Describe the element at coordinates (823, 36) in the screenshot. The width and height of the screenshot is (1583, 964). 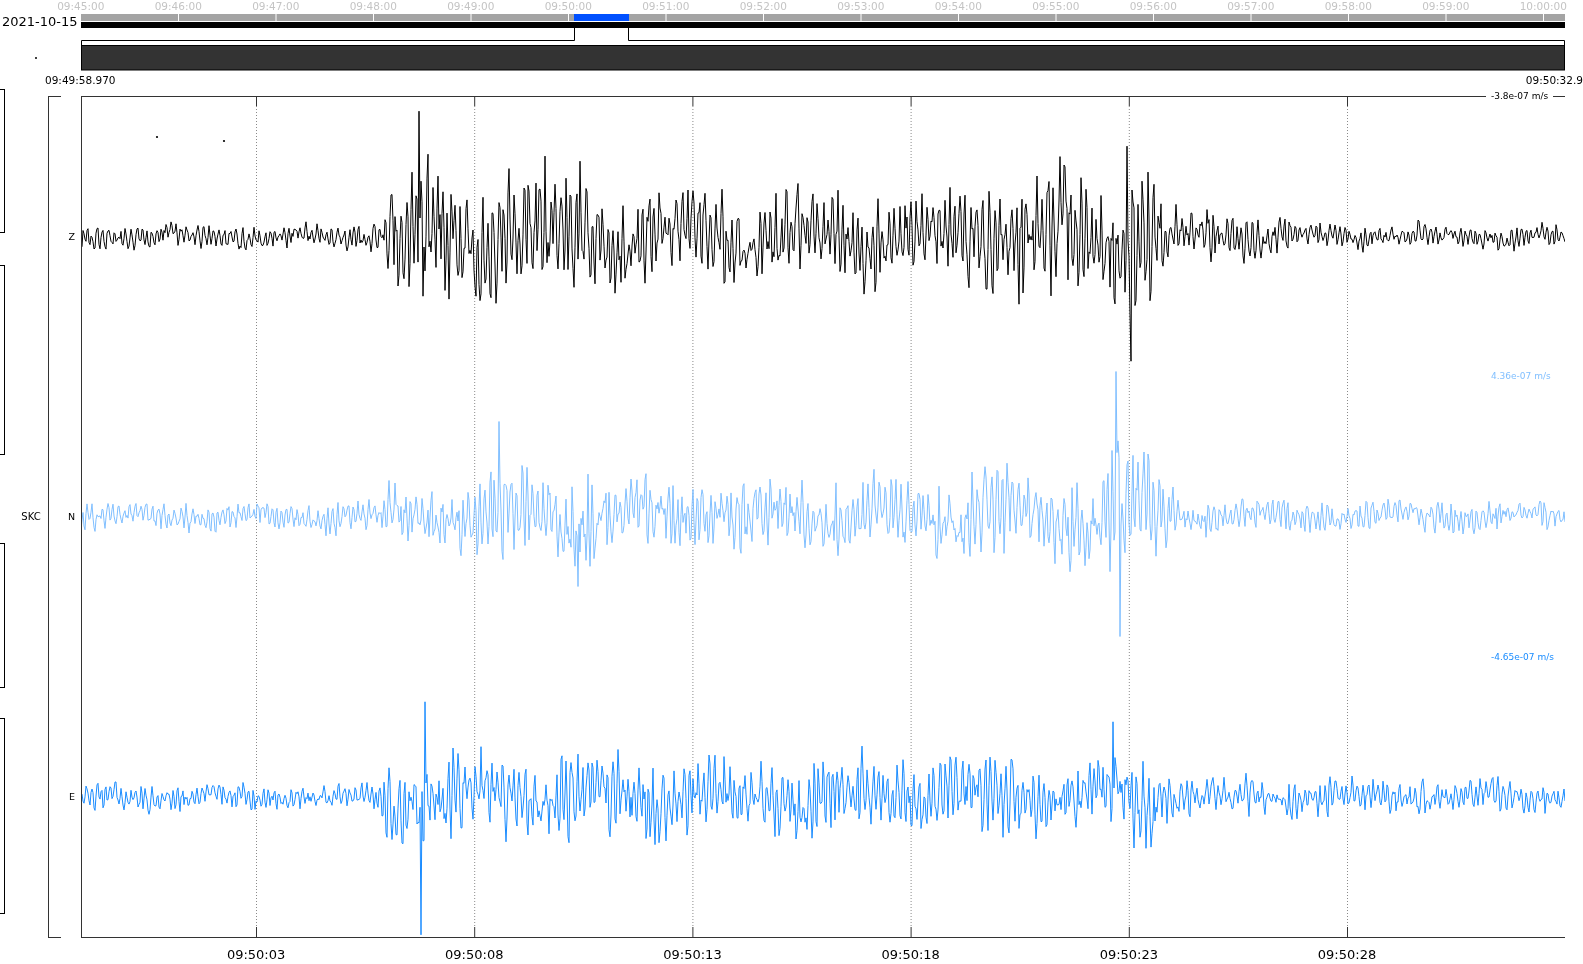
I see `selection-bracket` at that location.